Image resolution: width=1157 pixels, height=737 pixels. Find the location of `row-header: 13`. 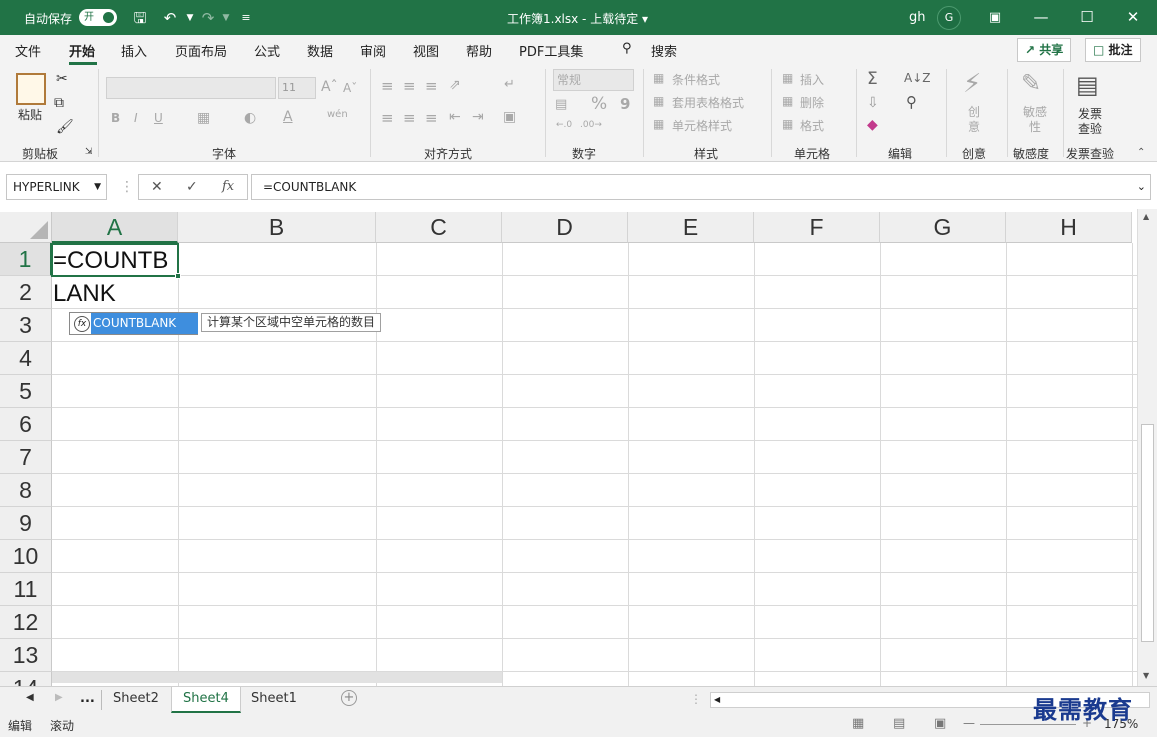

row-header: 13 is located at coordinates (26, 655).